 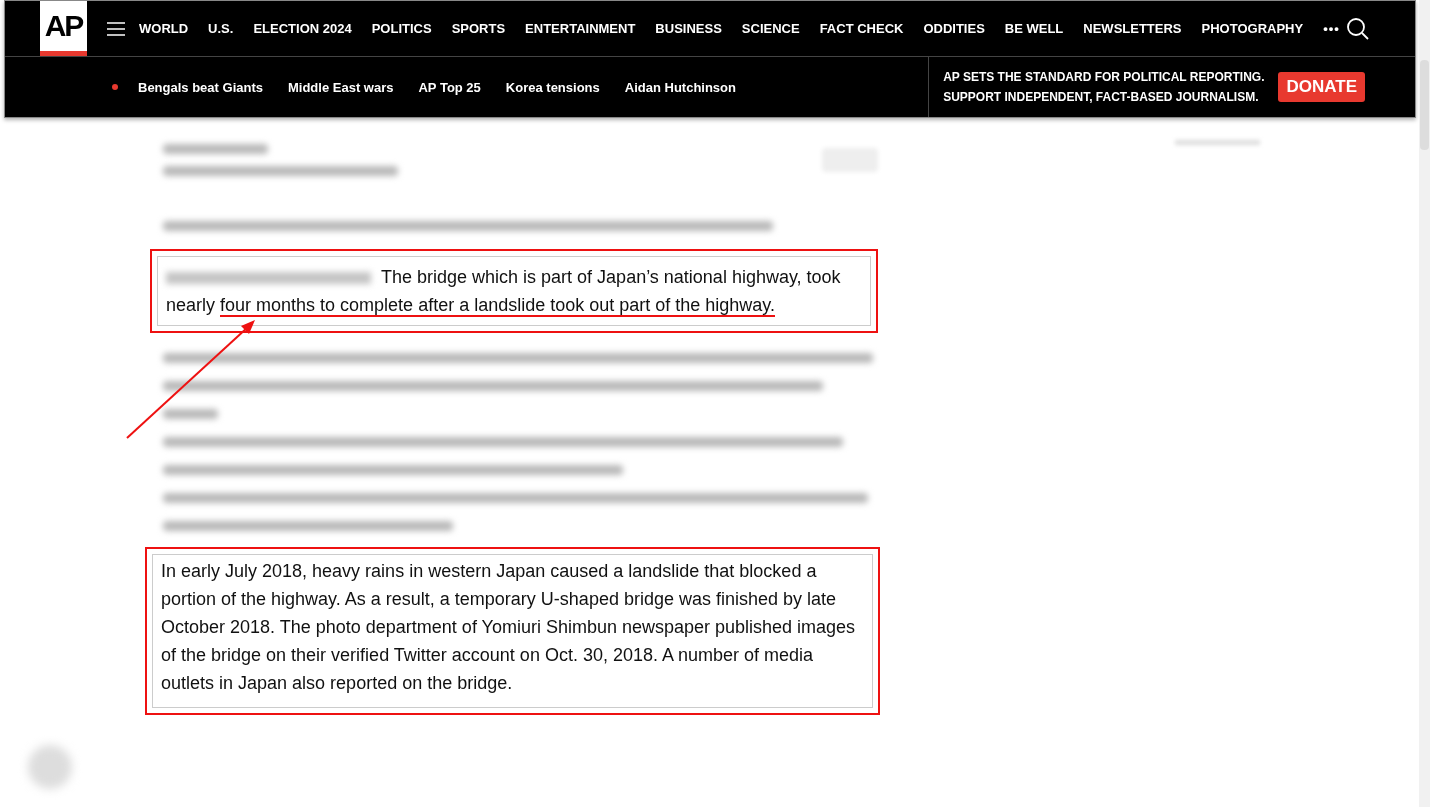 I want to click on nav-link: NEWSLETTERS, so click(x=1132, y=28).